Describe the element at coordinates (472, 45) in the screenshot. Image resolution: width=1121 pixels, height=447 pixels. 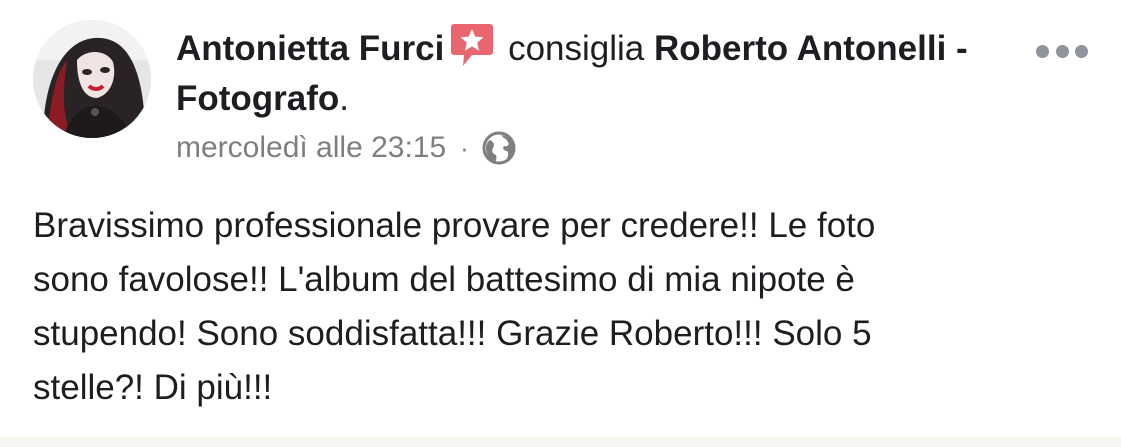
I see `recommend-badge-icon` at that location.